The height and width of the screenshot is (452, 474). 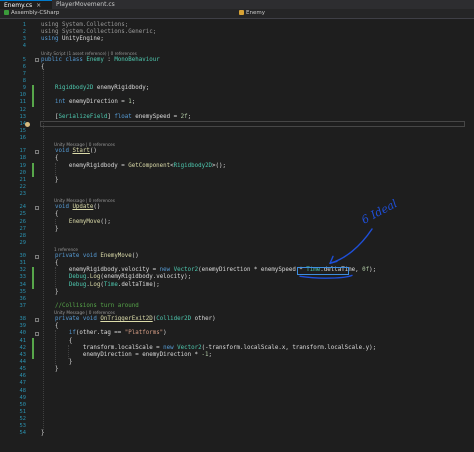 I want to click on navigation-bar: Assembly-CSharp Enemy, so click(x=237, y=14).